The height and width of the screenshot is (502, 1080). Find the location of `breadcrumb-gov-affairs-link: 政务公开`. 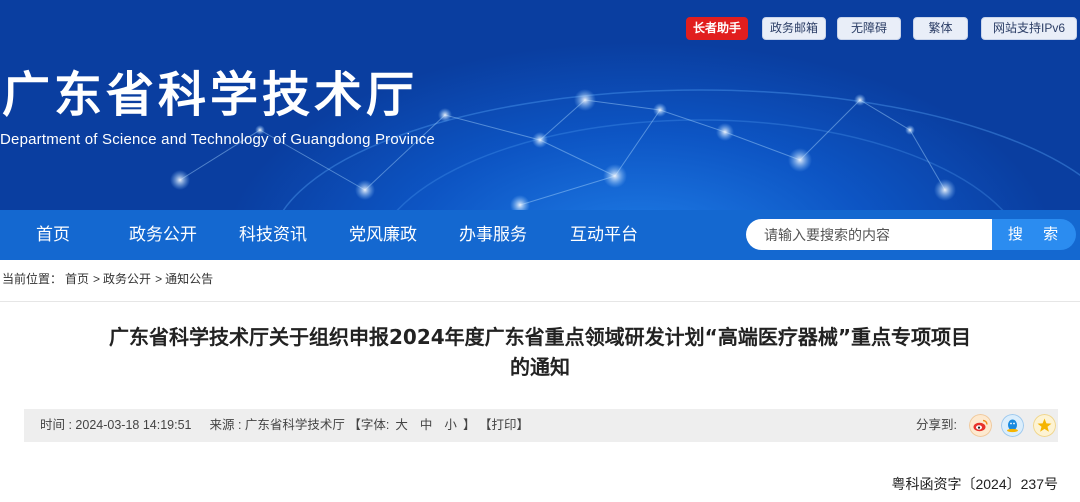

breadcrumb-gov-affairs-link: 政务公开 is located at coordinates (127, 279).